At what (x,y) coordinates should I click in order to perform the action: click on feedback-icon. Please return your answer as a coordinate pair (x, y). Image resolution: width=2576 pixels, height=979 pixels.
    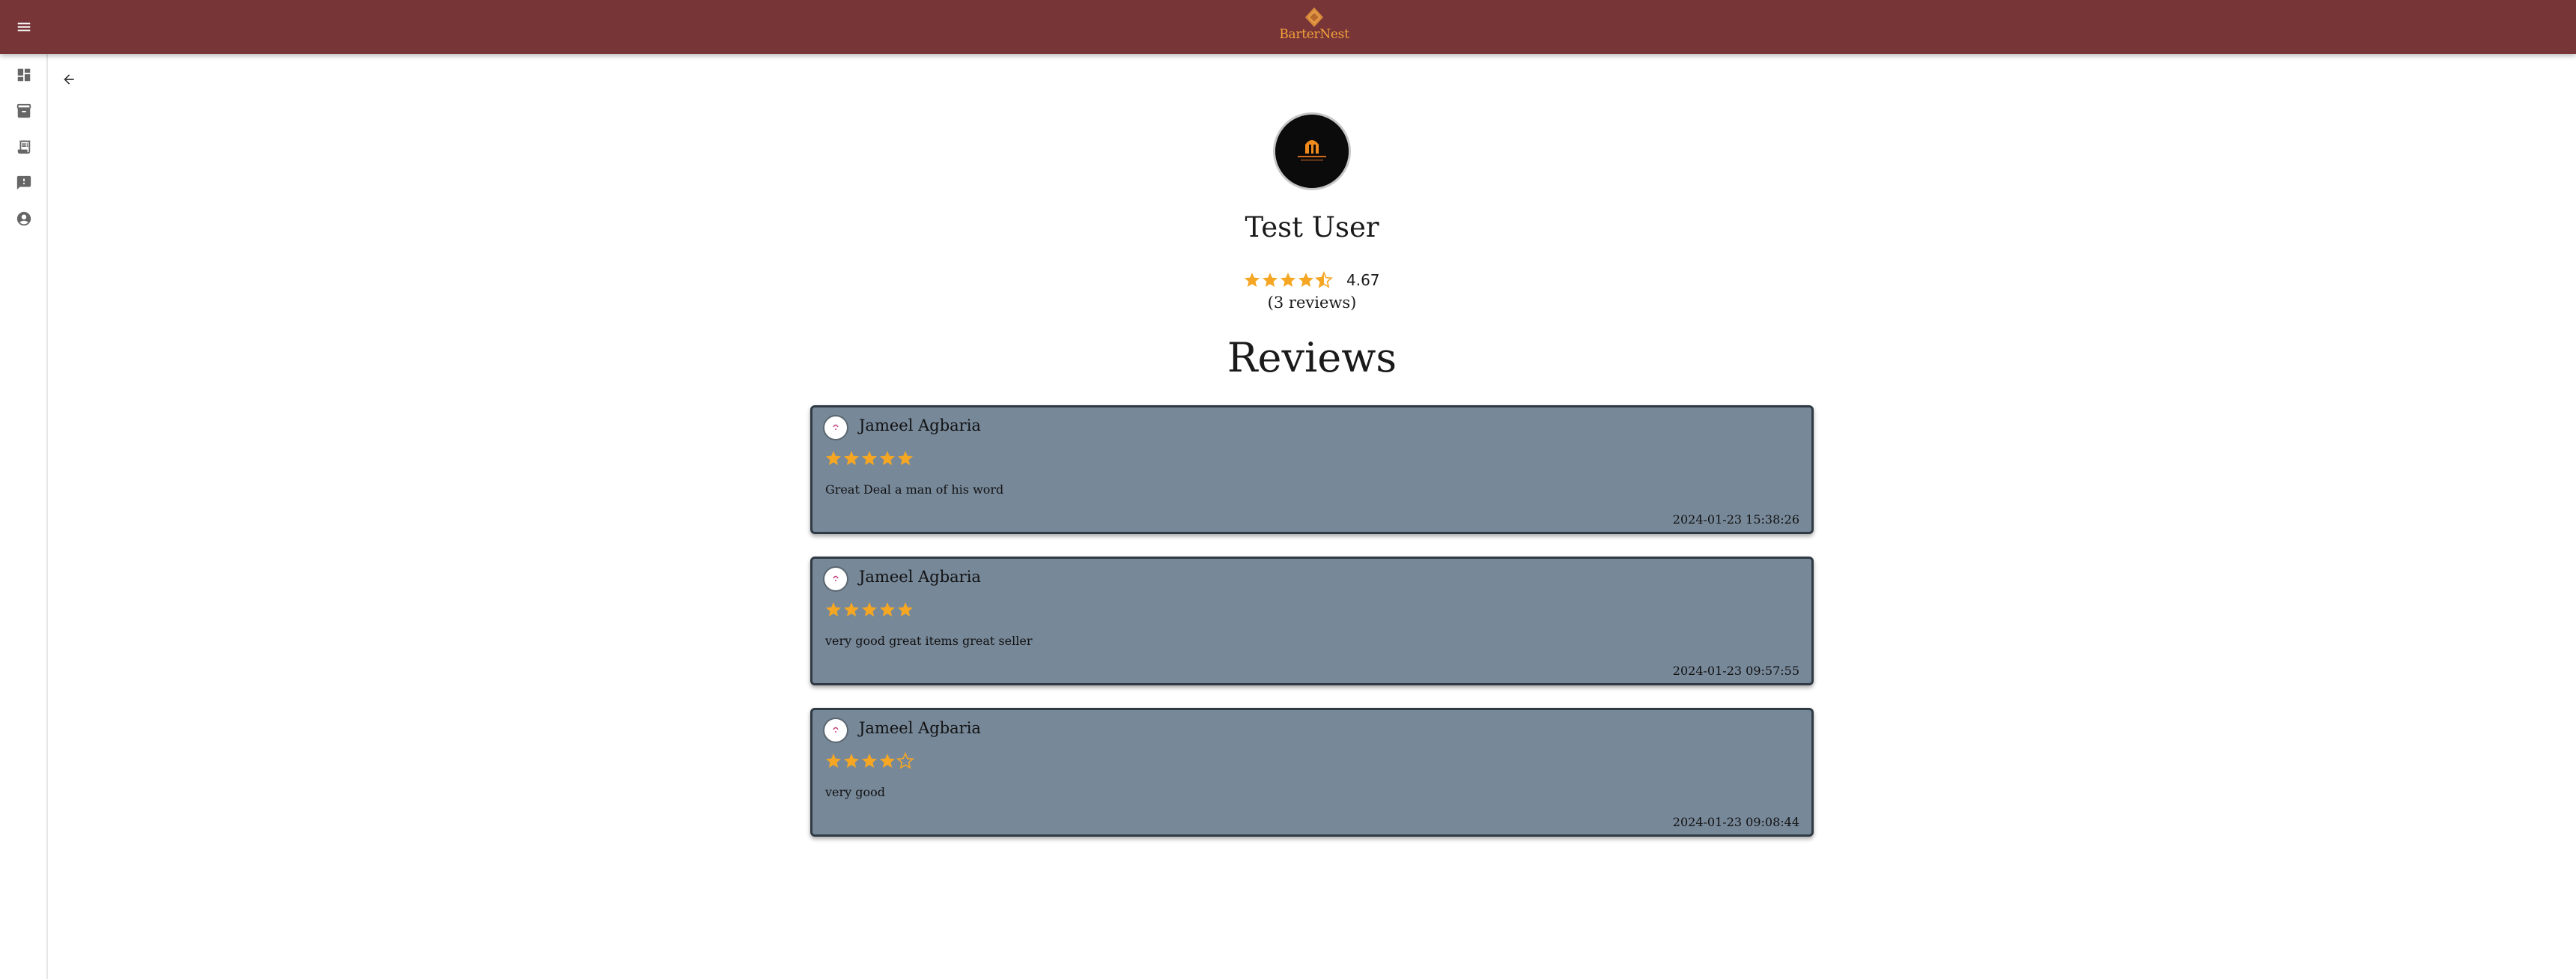
    Looking at the image, I should click on (23, 182).